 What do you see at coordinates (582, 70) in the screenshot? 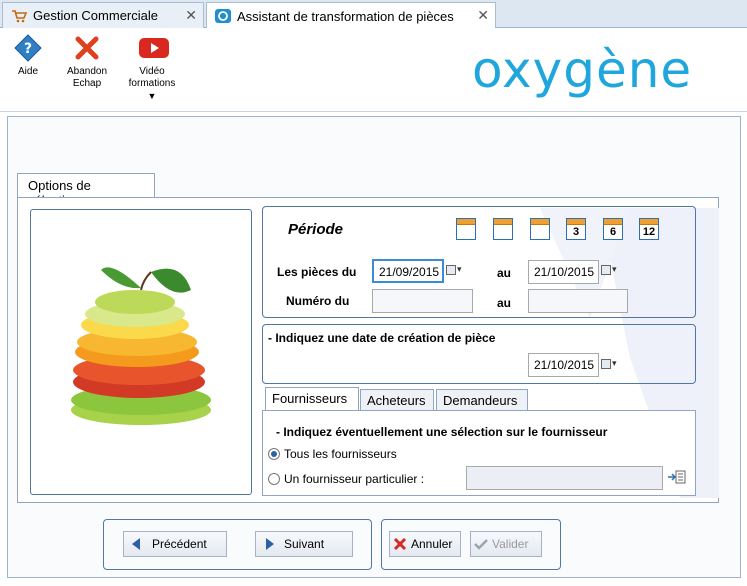
I see `oxygene-logo: oxygène` at bounding box center [582, 70].